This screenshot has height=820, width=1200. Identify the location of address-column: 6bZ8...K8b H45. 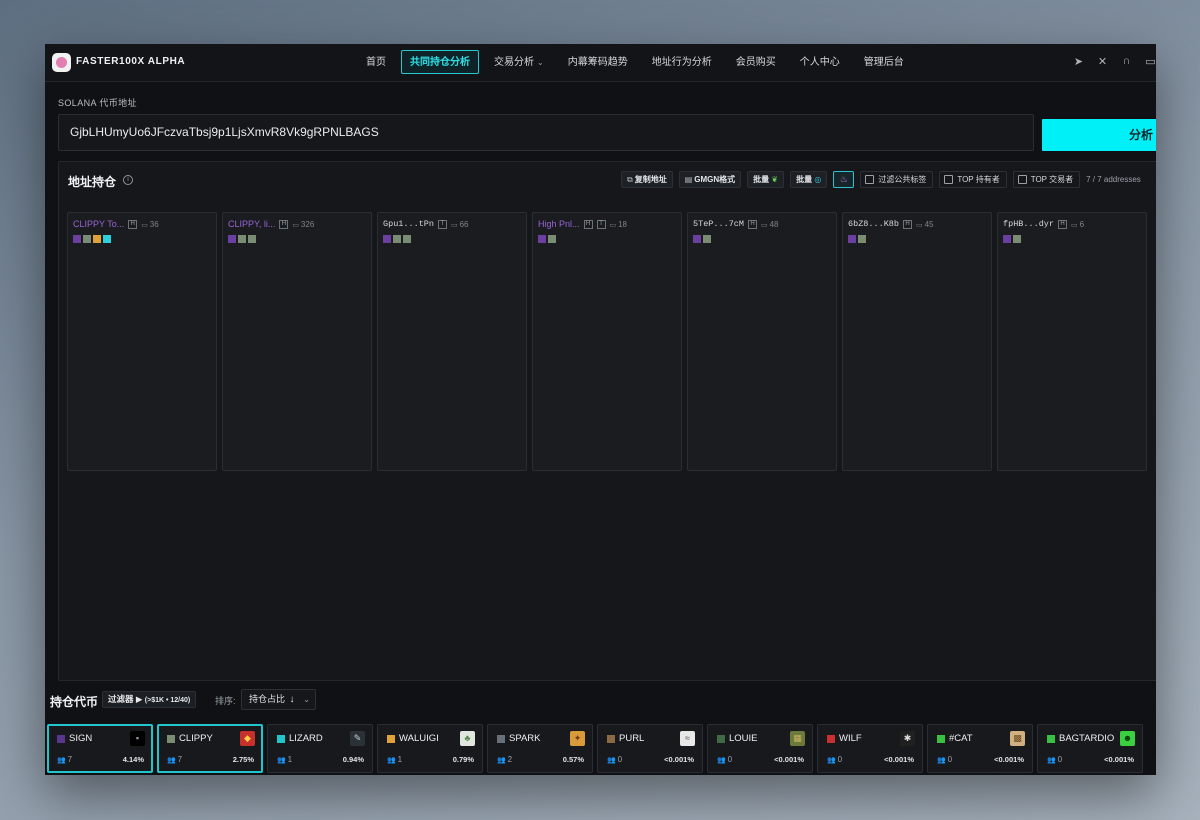
(917, 341).